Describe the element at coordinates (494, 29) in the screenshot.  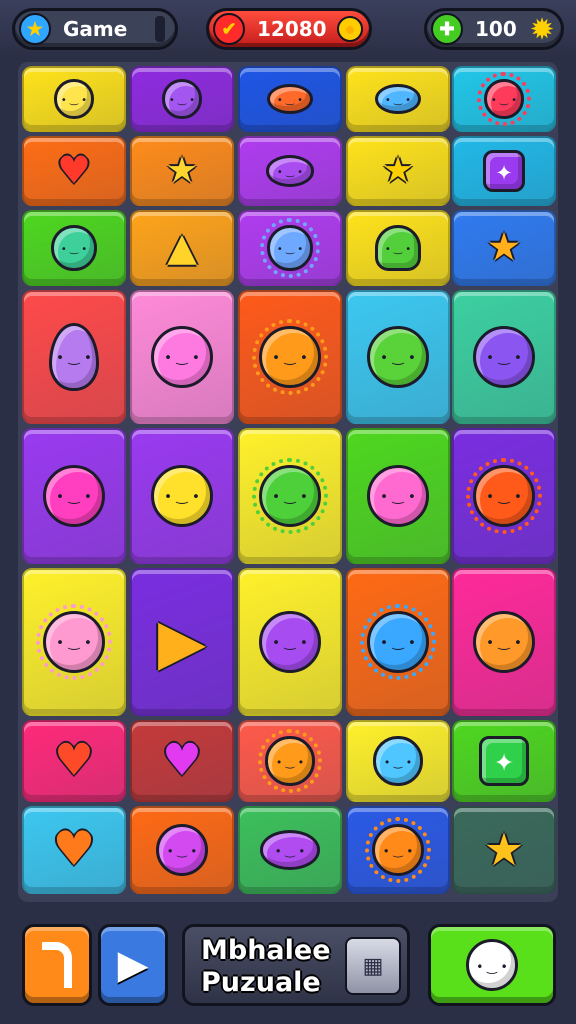
I see `coins-pill: ✚ 100 ✹` at that location.